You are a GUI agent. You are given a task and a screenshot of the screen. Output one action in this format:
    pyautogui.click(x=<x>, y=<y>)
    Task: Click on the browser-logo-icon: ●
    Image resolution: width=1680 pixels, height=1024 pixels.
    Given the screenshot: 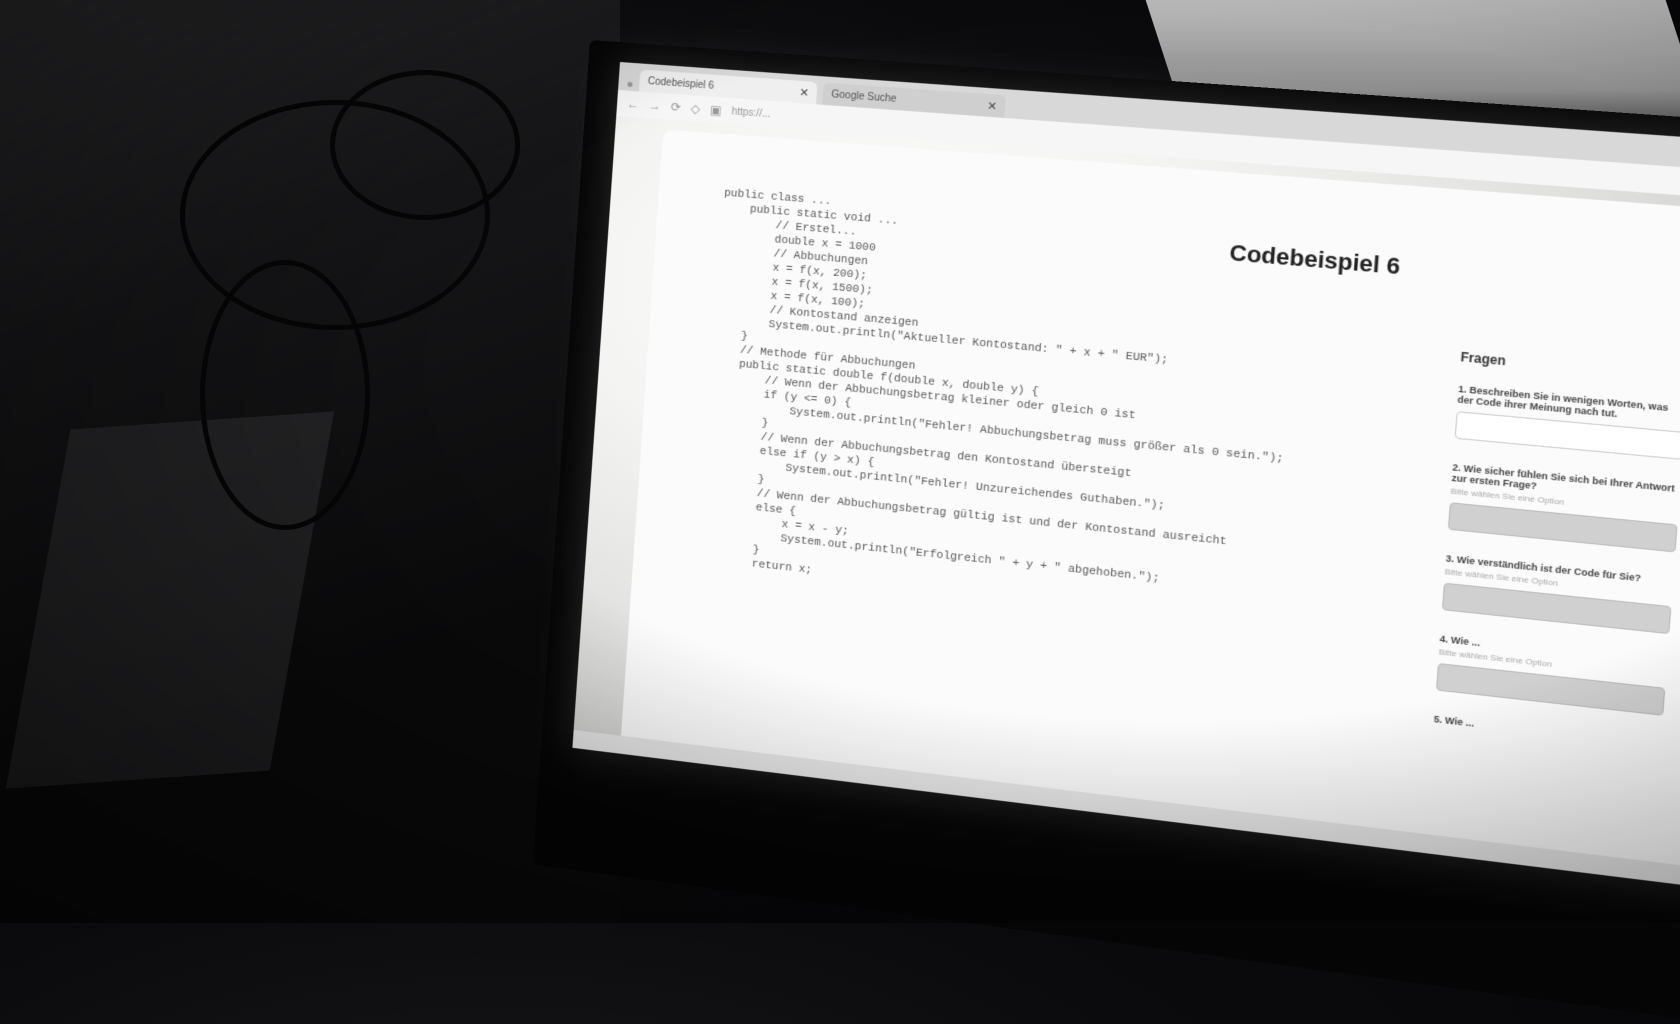 What is the action you would take?
    pyautogui.click(x=630, y=84)
    